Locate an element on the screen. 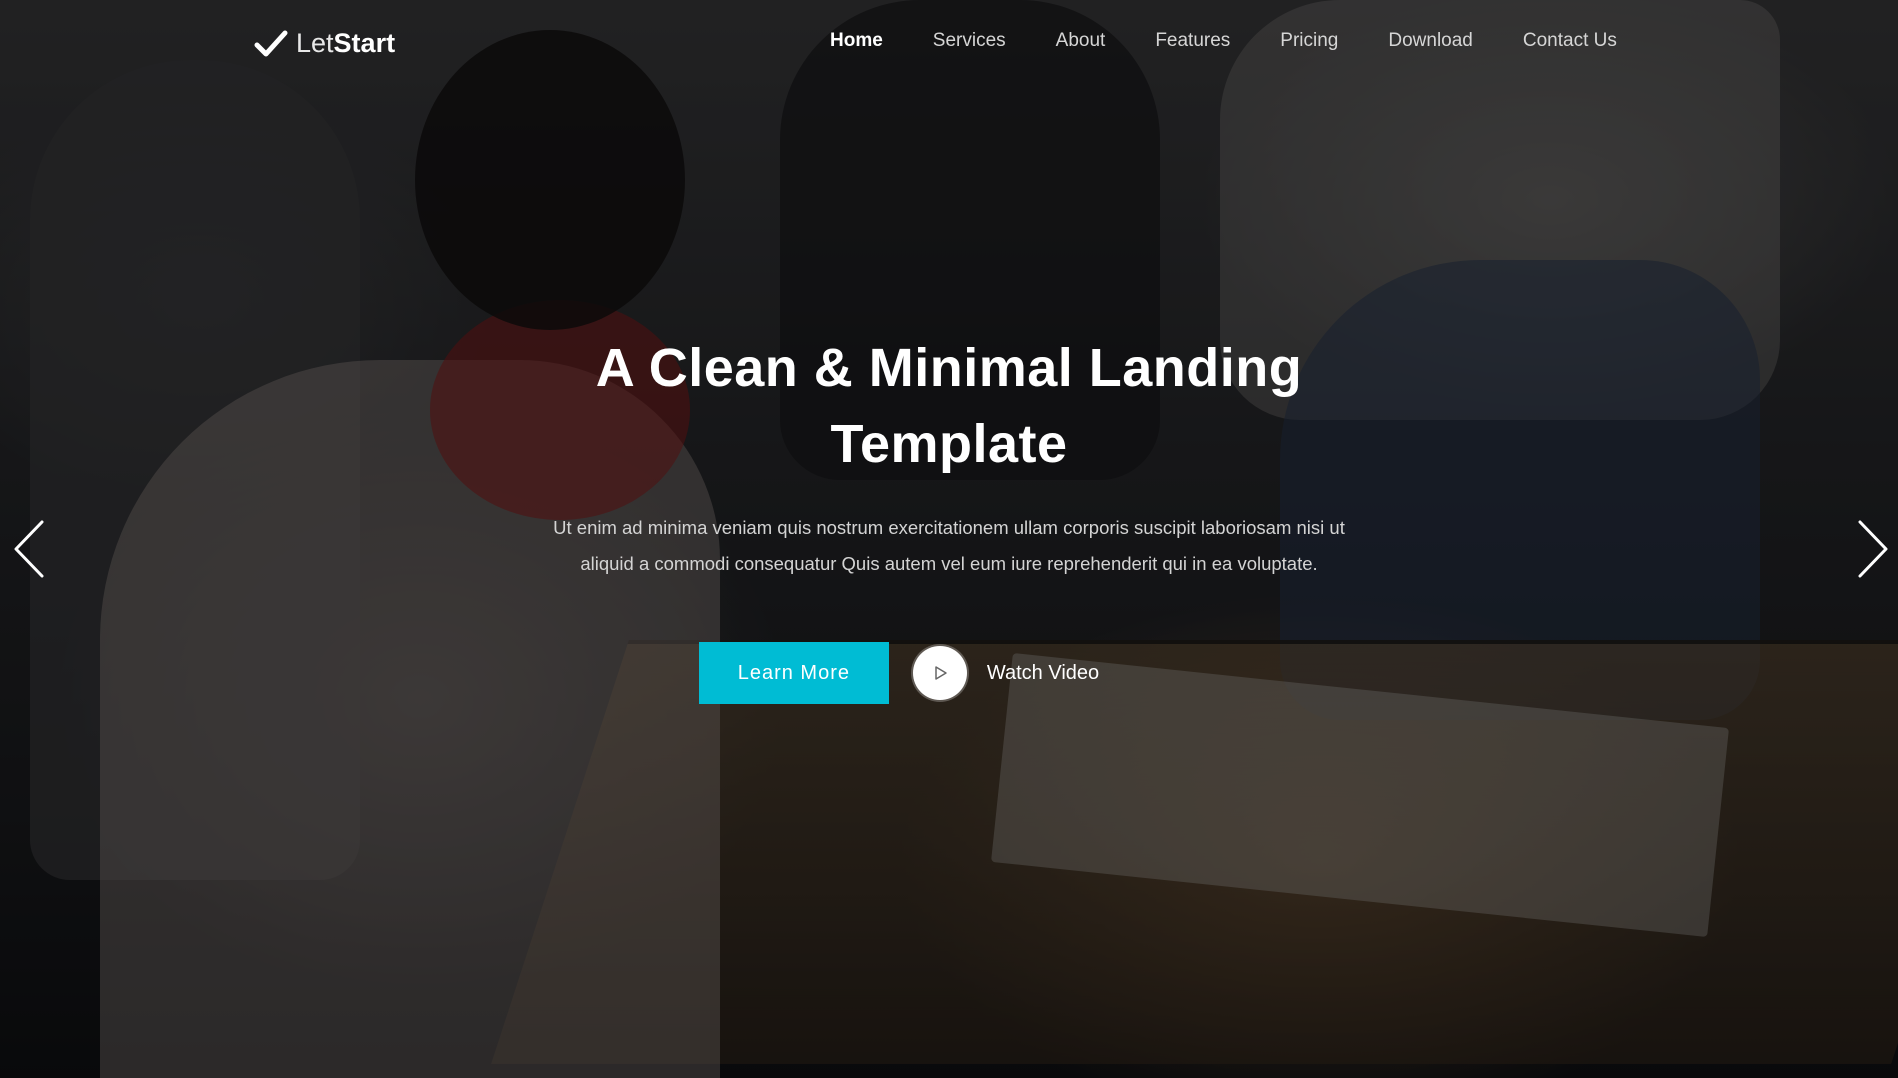 The height and width of the screenshot is (1078, 1898). hero-title: A Clean & Minimal Landing Template is located at coordinates (949, 406).